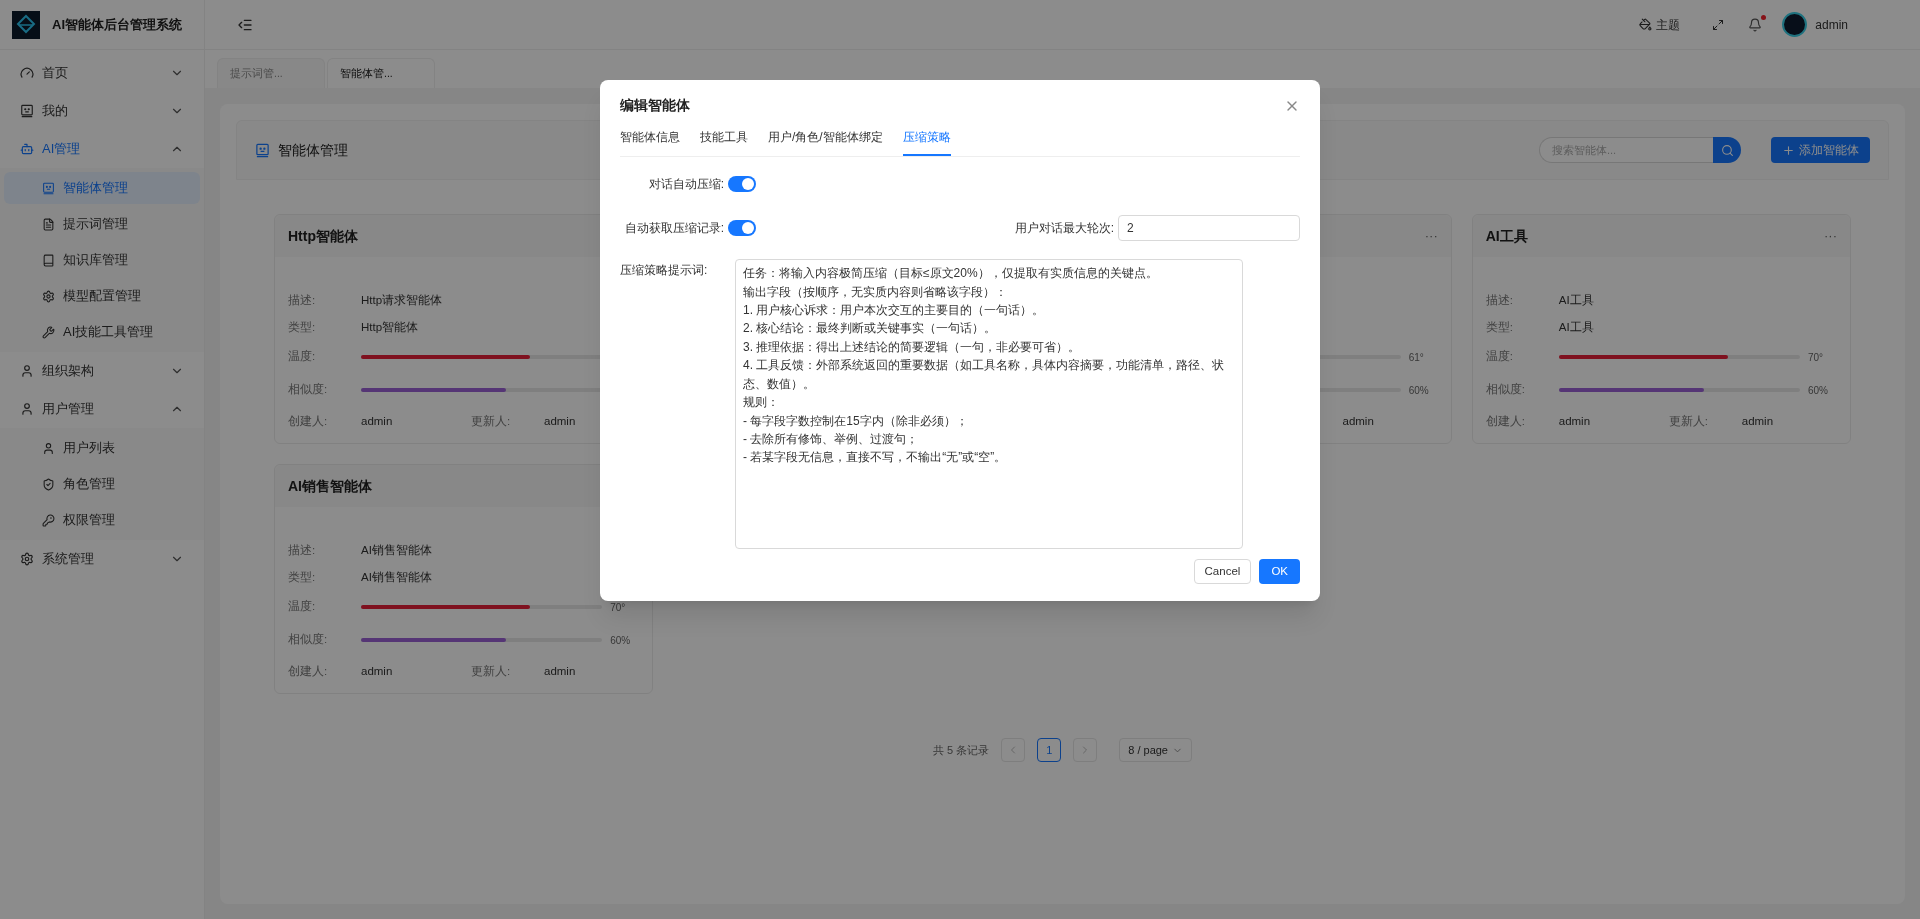 The height and width of the screenshot is (919, 1920). Describe the element at coordinates (102, 224) in the screenshot. I see `submenu-item: 提示词管理` at that location.